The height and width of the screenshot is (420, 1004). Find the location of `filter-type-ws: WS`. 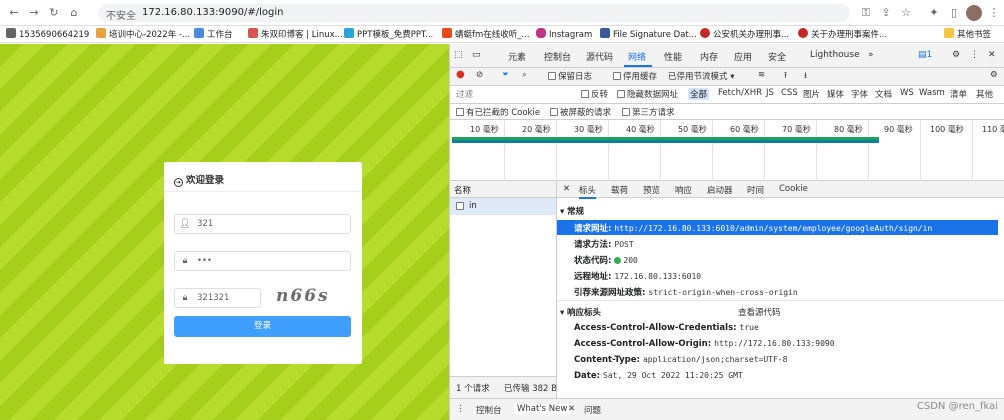

filter-type-ws: WS is located at coordinates (907, 93).